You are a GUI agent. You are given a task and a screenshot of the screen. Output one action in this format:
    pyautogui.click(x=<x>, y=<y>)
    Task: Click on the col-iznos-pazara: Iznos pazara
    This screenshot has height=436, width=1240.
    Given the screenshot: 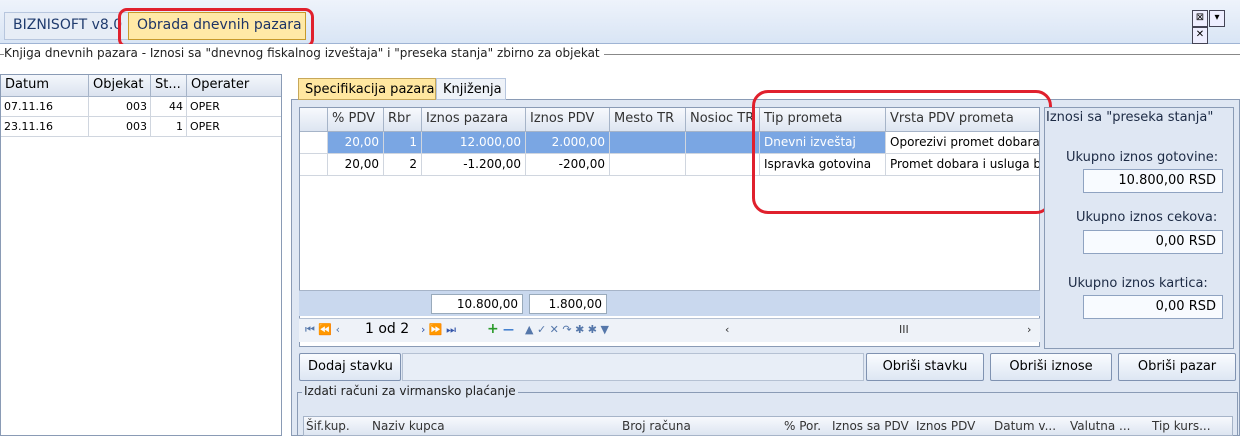 What is the action you would take?
    pyautogui.click(x=474, y=120)
    